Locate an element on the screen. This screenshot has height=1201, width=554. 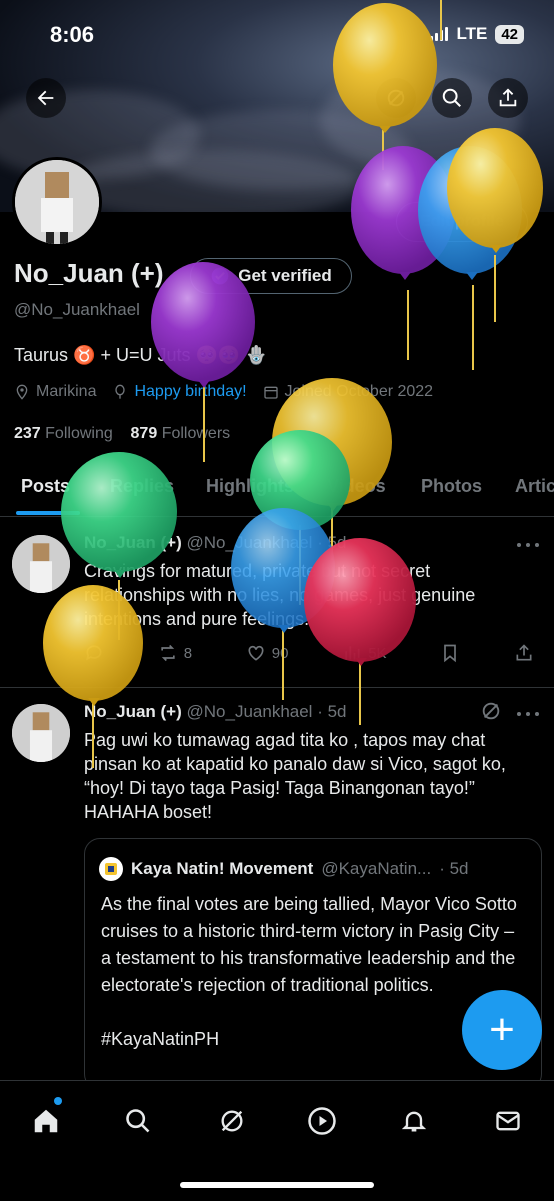
tab-posts: Posts is located at coordinates (45, 486).